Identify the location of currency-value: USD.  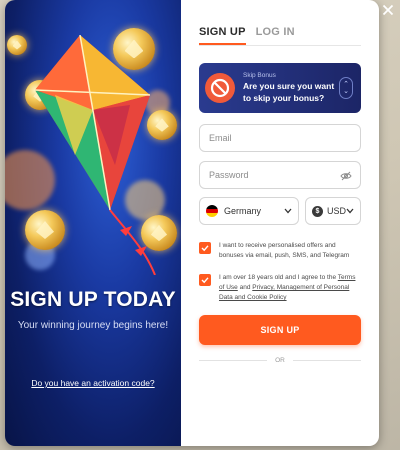
(336, 211).